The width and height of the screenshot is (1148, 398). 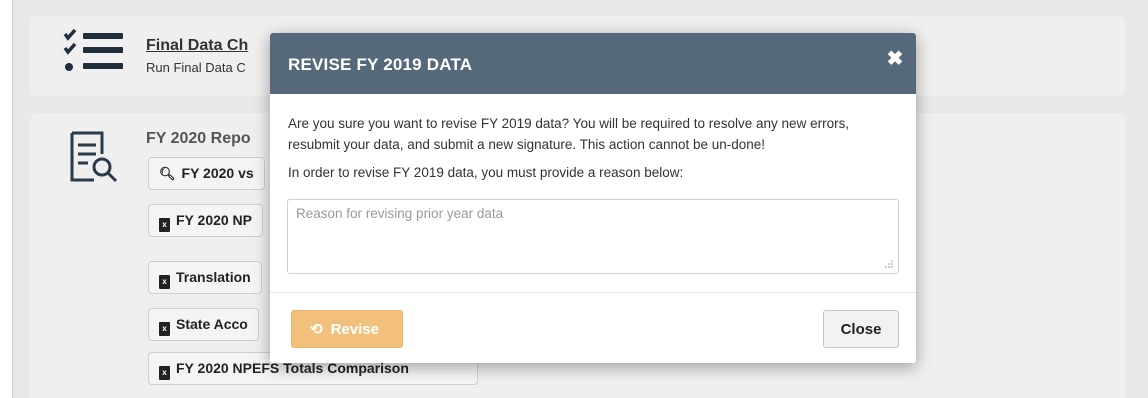 What do you see at coordinates (895, 59) in the screenshot?
I see `close-icon: ✖` at bounding box center [895, 59].